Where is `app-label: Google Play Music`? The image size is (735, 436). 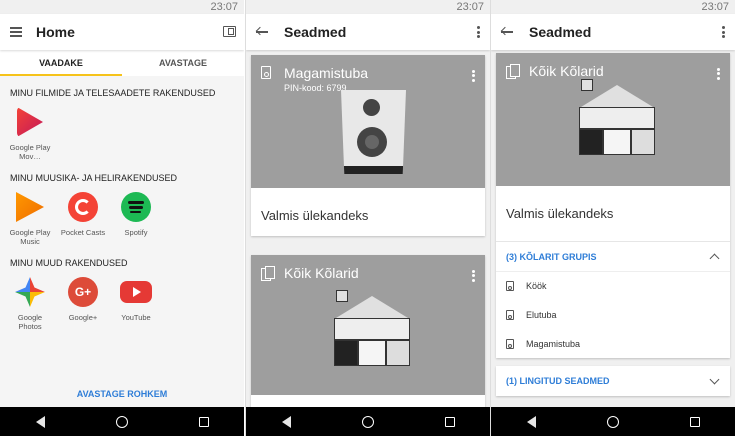 app-label: Google Play Music is located at coordinates (30, 237).